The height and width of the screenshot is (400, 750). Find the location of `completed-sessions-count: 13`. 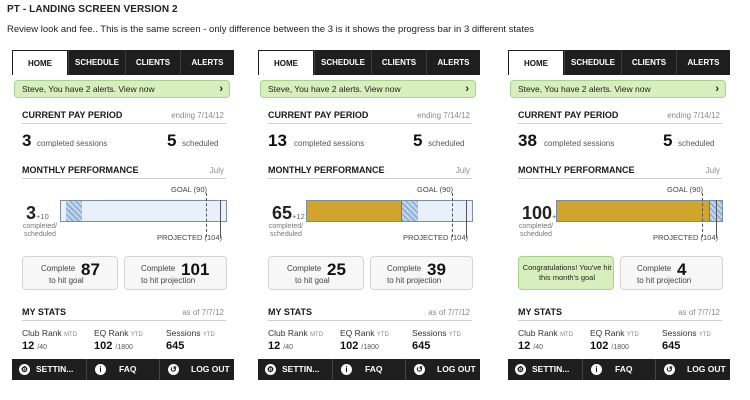

completed-sessions-count: 13 is located at coordinates (277, 140).